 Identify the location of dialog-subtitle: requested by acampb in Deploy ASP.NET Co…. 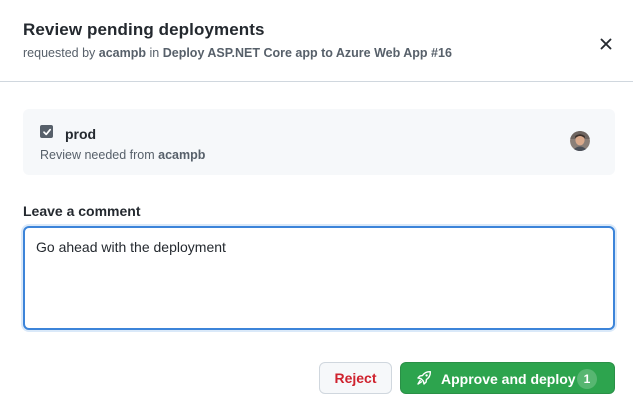
(237, 53).